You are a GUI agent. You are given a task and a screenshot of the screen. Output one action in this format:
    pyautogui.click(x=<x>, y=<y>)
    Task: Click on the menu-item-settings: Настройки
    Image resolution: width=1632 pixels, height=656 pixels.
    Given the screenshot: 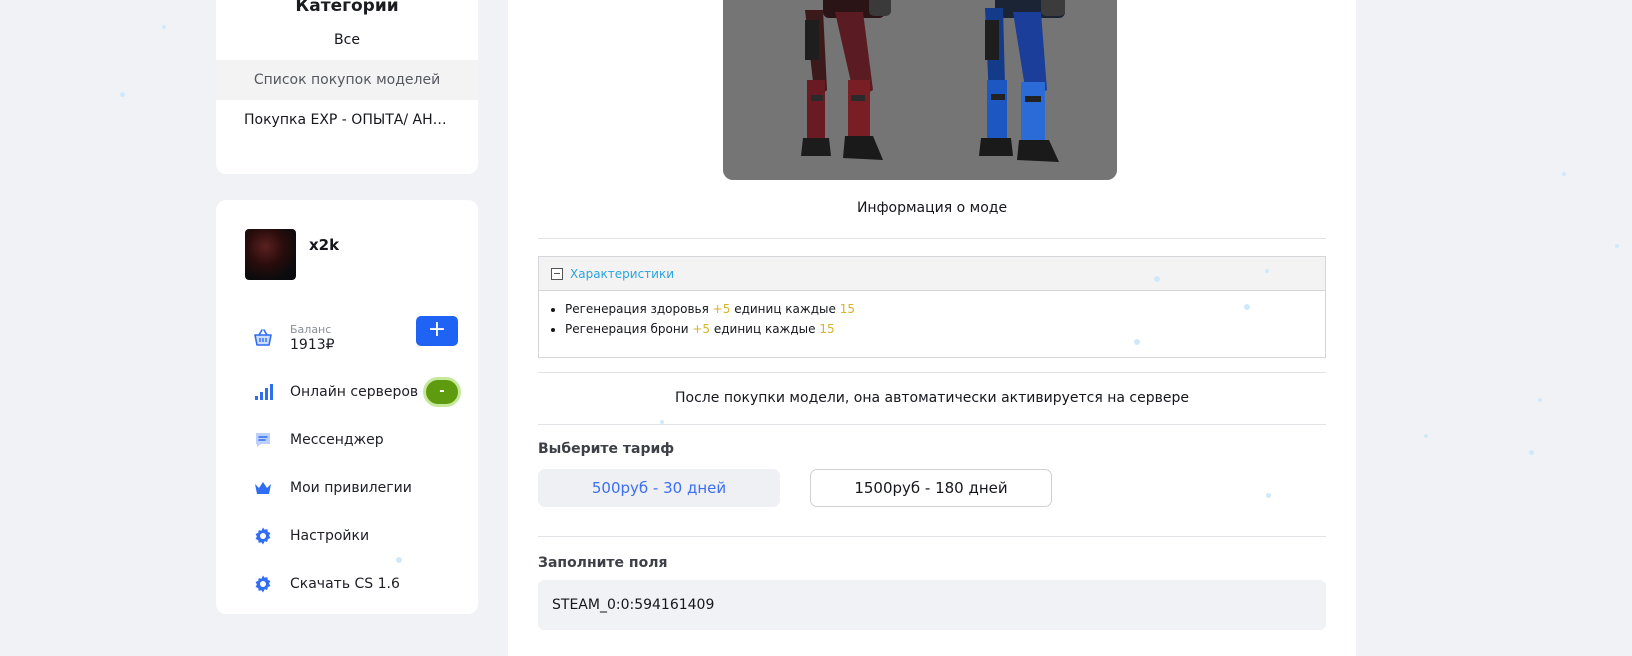 What is the action you would take?
    pyautogui.click(x=355, y=536)
    